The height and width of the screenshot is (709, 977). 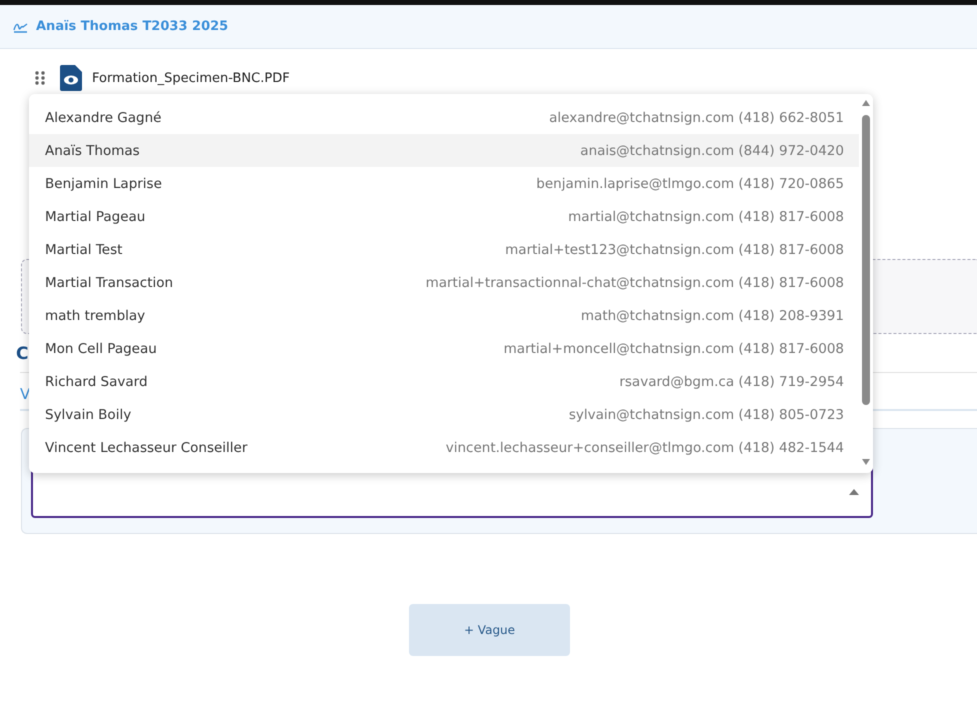 I want to click on scroll-up-icon, so click(x=866, y=103).